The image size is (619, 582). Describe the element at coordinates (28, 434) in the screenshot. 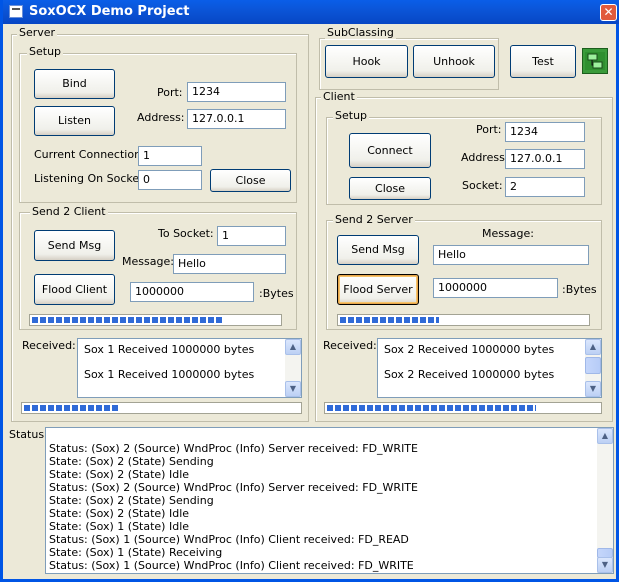

I see `status-label: Status:` at that location.